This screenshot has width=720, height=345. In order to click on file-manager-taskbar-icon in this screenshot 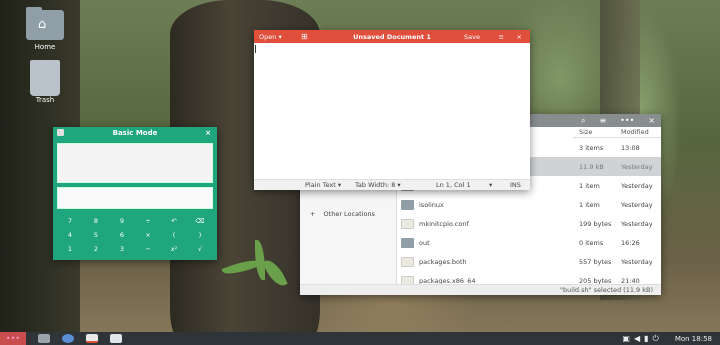, I will do `click(44, 338)`.